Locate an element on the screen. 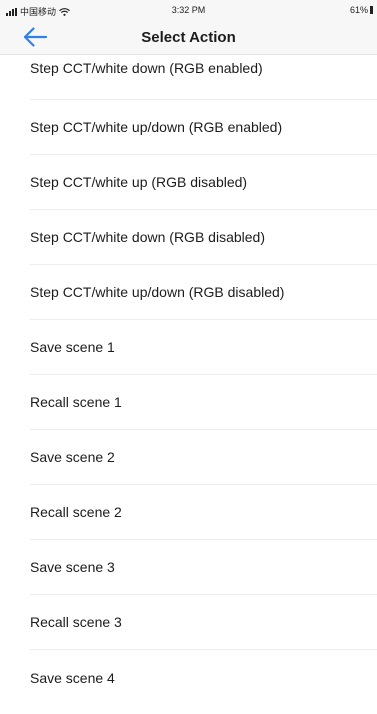 The height and width of the screenshot is (714, 377). status-time: 3:32 PM is located at coordinates (188, 10).